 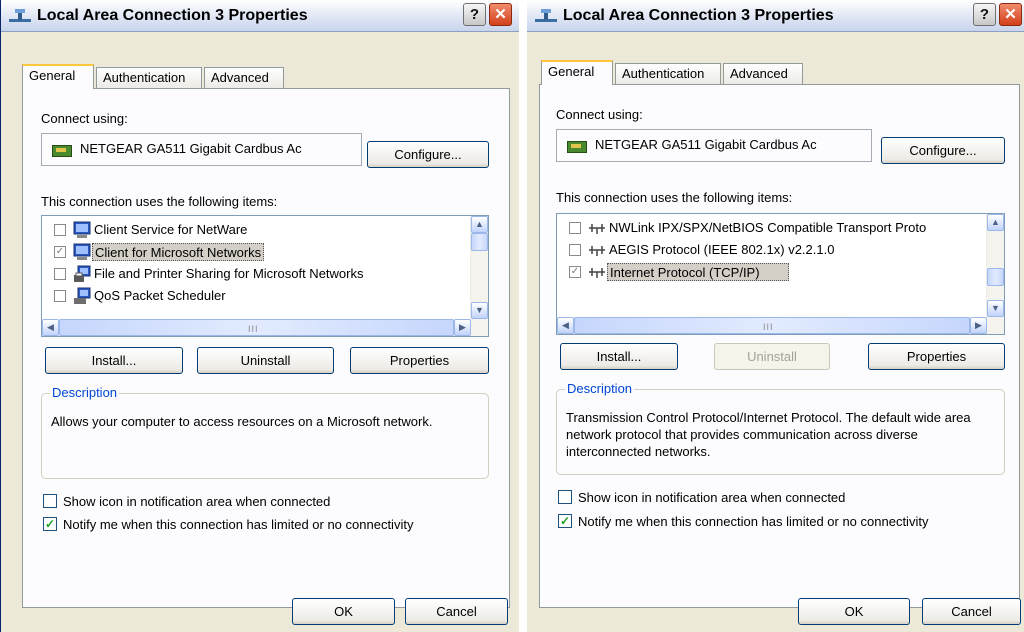 What do you see at coordinates (178, 252) in the screenshot?
I see `item-label: Client for Microsoft Networks` at bounding box center [178, 252].